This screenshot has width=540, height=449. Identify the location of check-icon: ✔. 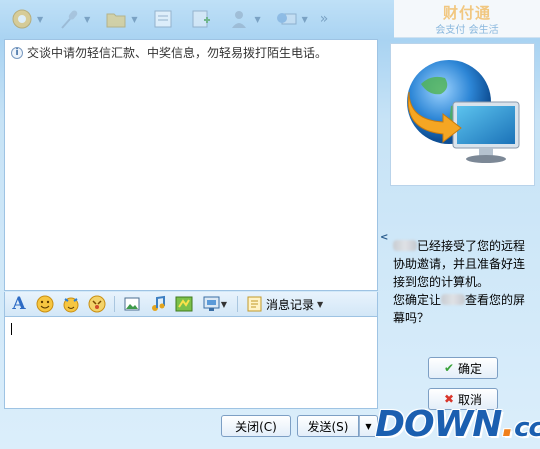
(449, 368).